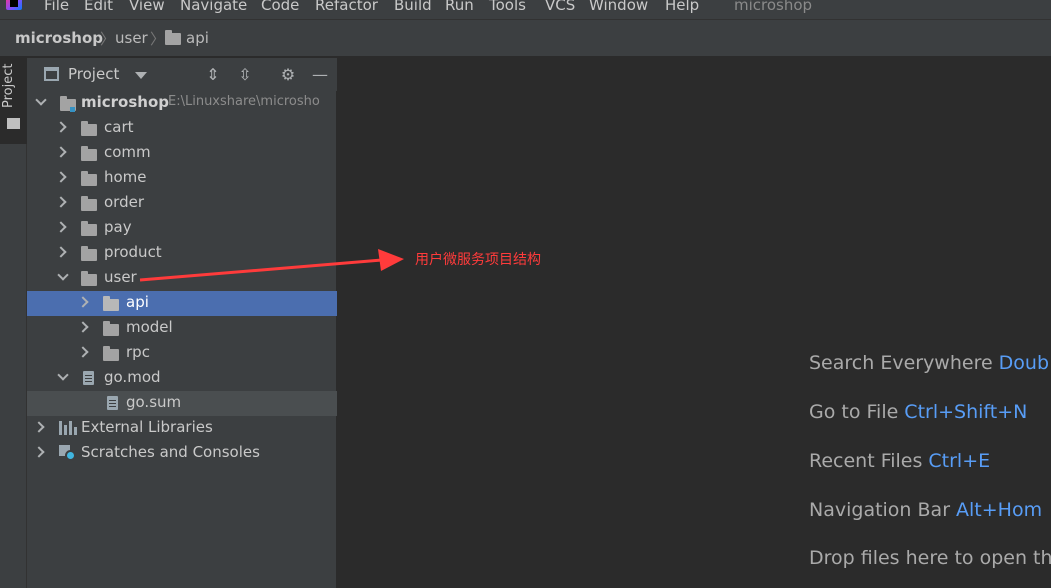 This screenshot has height=588, width=1051. What do you see at coordinates (1024, 363) in the screenshot?
I see `hint-shortcut: Doub` at bounding box center [1024, 363].